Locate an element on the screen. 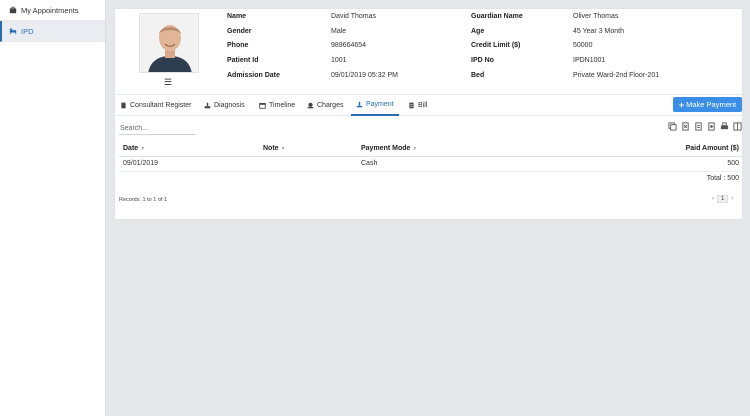 Image resolution: width=750 pixels, height=416 pixels. phone-label: Phone is located at coordinates (238, 46).